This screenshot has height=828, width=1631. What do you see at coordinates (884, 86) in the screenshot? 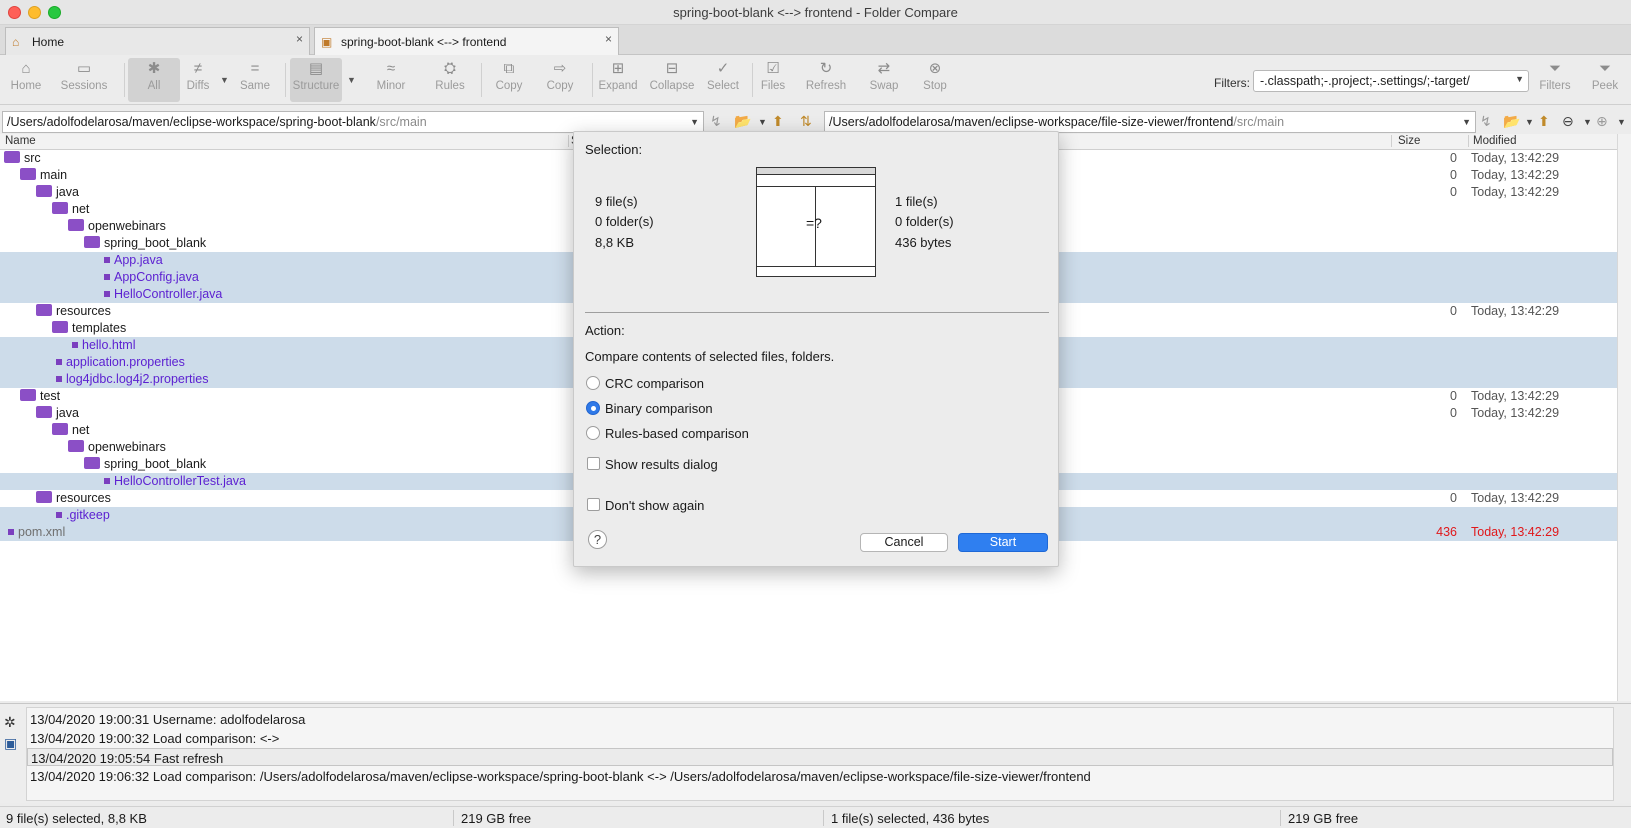
I see `swap-label: Swap` at bounding box center [884, 86].